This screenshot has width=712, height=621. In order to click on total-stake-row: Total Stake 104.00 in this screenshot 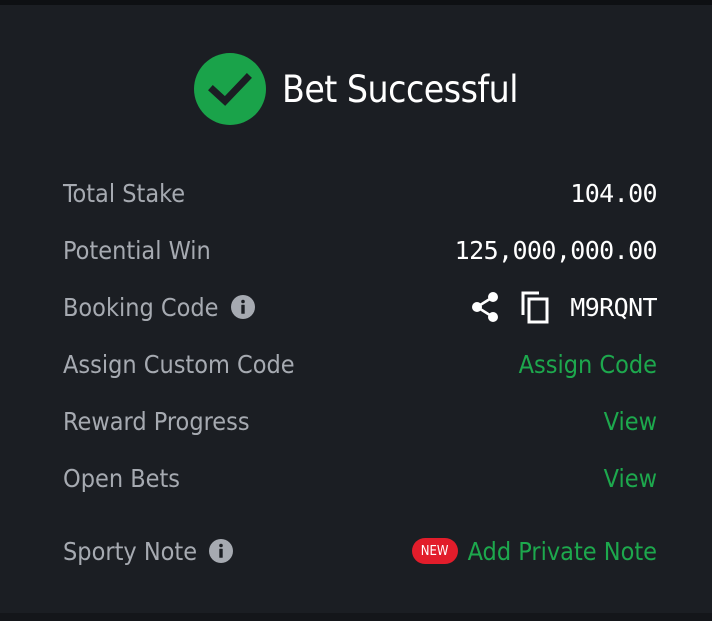, I will do `click(360, 193)`.